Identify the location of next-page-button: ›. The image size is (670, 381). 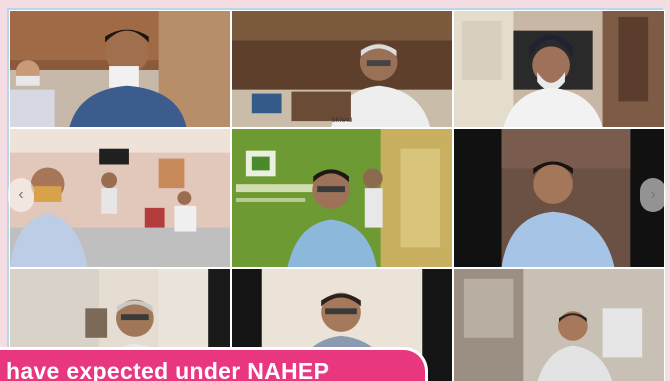
(653, 195).